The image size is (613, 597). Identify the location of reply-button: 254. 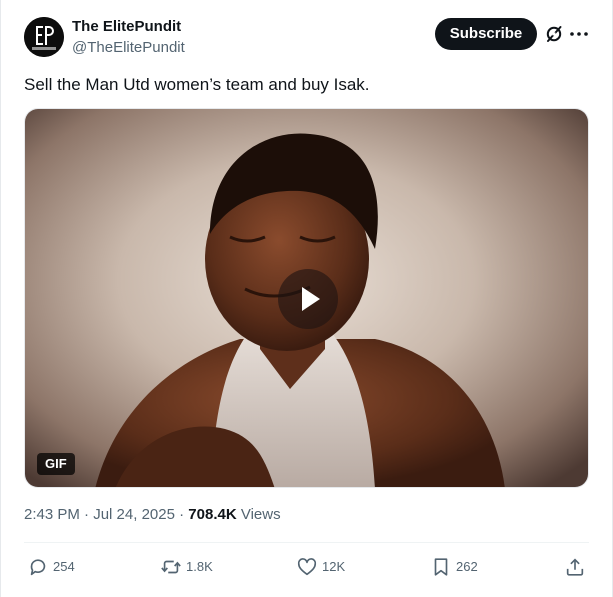
(51, 567).